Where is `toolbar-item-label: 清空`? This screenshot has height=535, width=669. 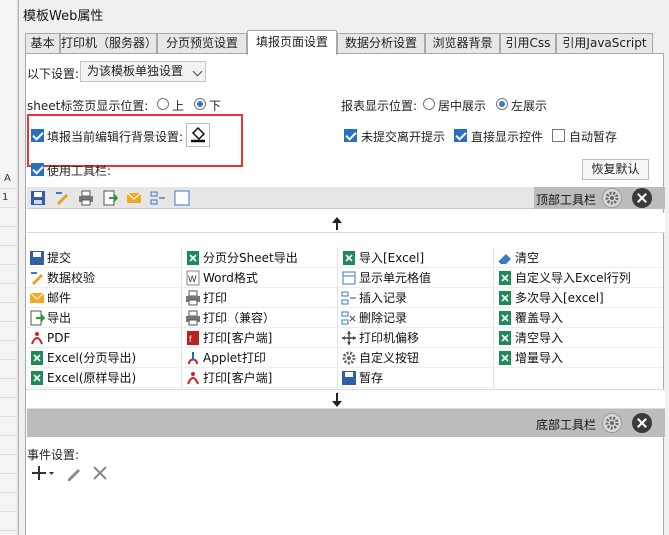 toolbar-item-label: 清空 is located at coordinates (527, 258).